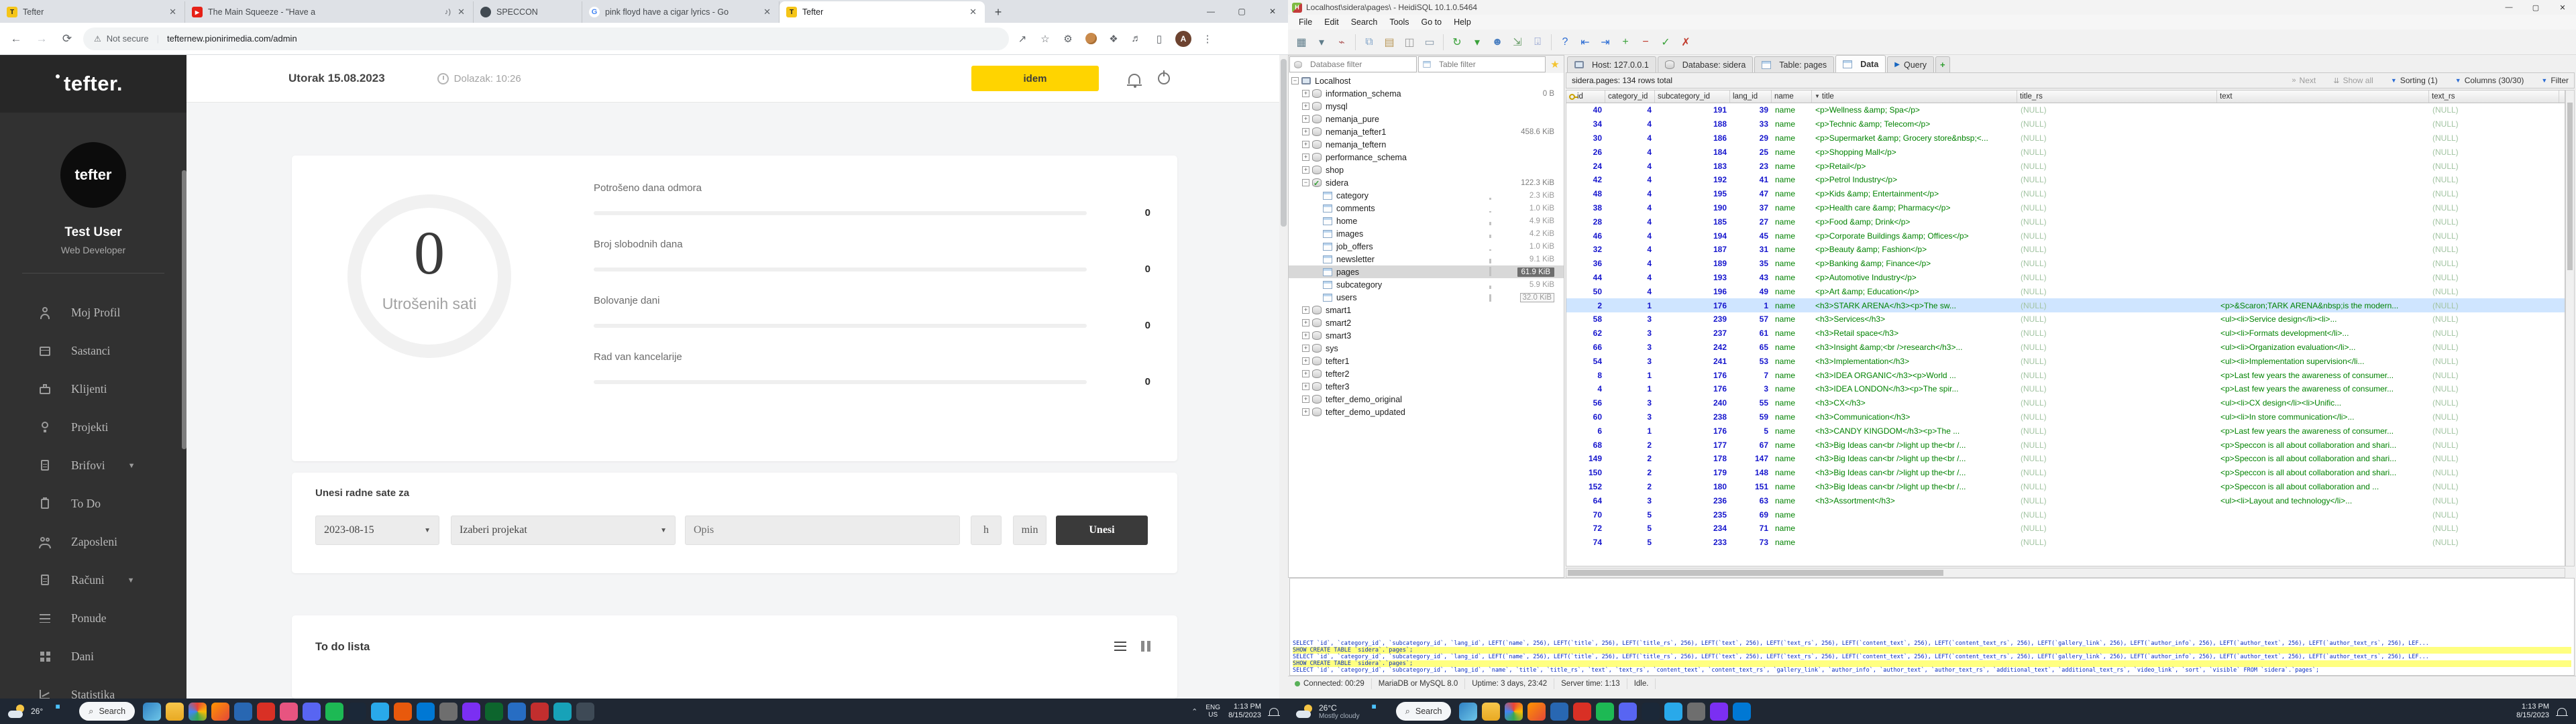  I want to click on grid-control-show: ⇊ Show all, so click(2353, 80).